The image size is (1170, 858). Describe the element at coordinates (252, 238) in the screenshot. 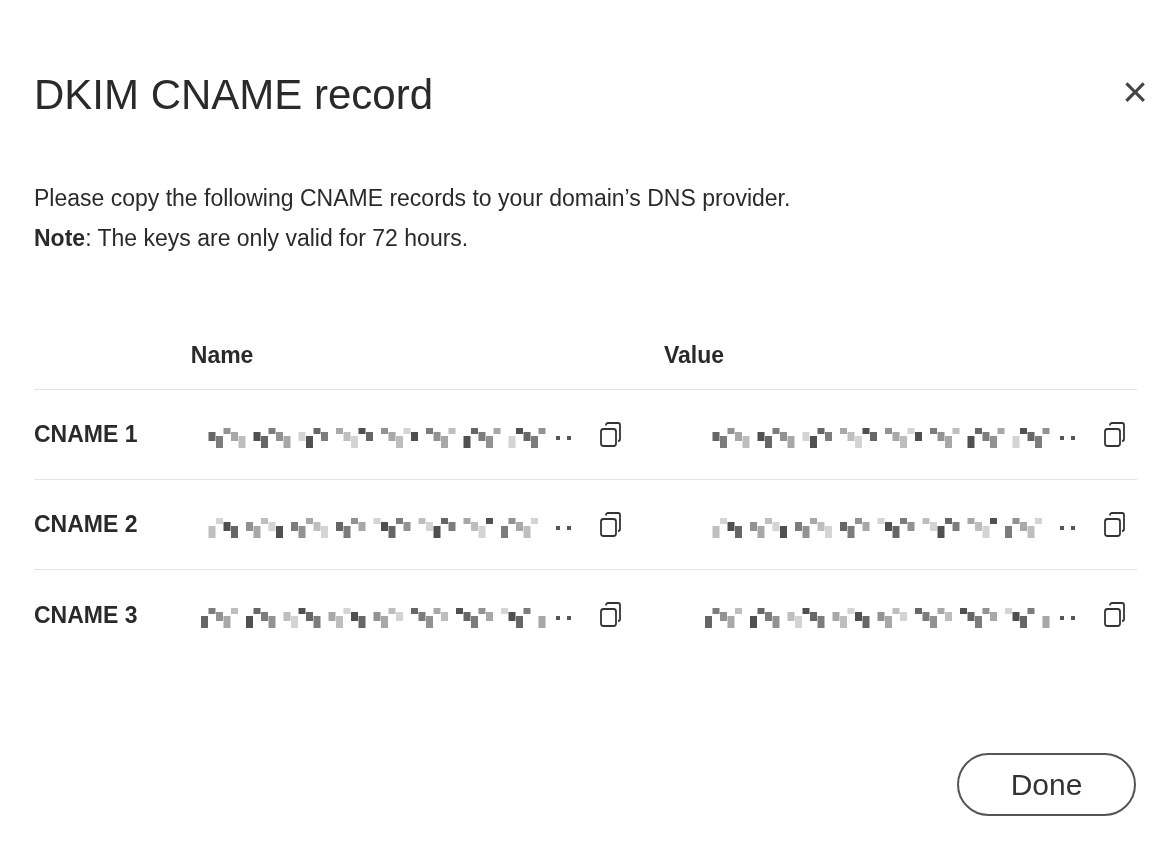

I see `note: Note: The keys are only valid for 72 hours.` at that location.